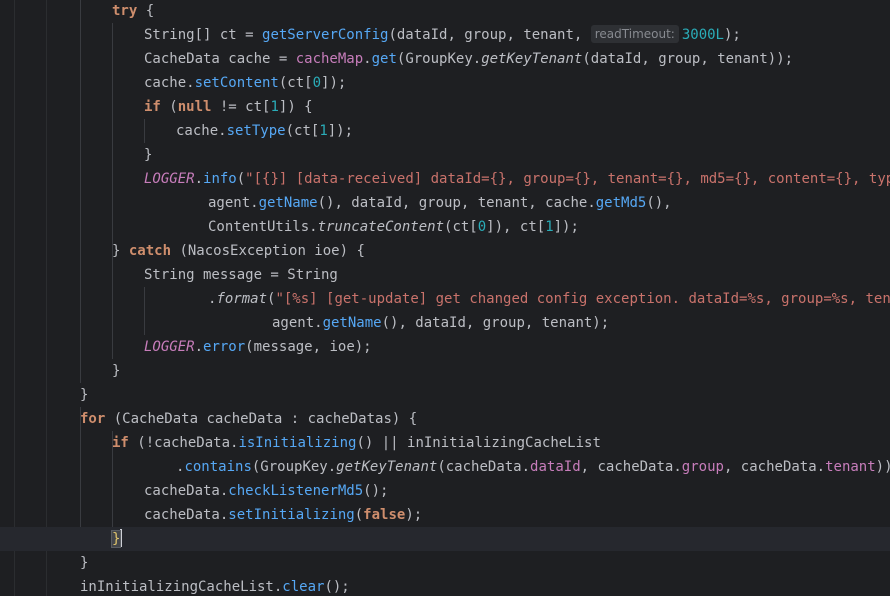 The image size is (890, 596). Describe the element at coordinates (121, 538) in the screenshot. I see `text-caret` at that location.